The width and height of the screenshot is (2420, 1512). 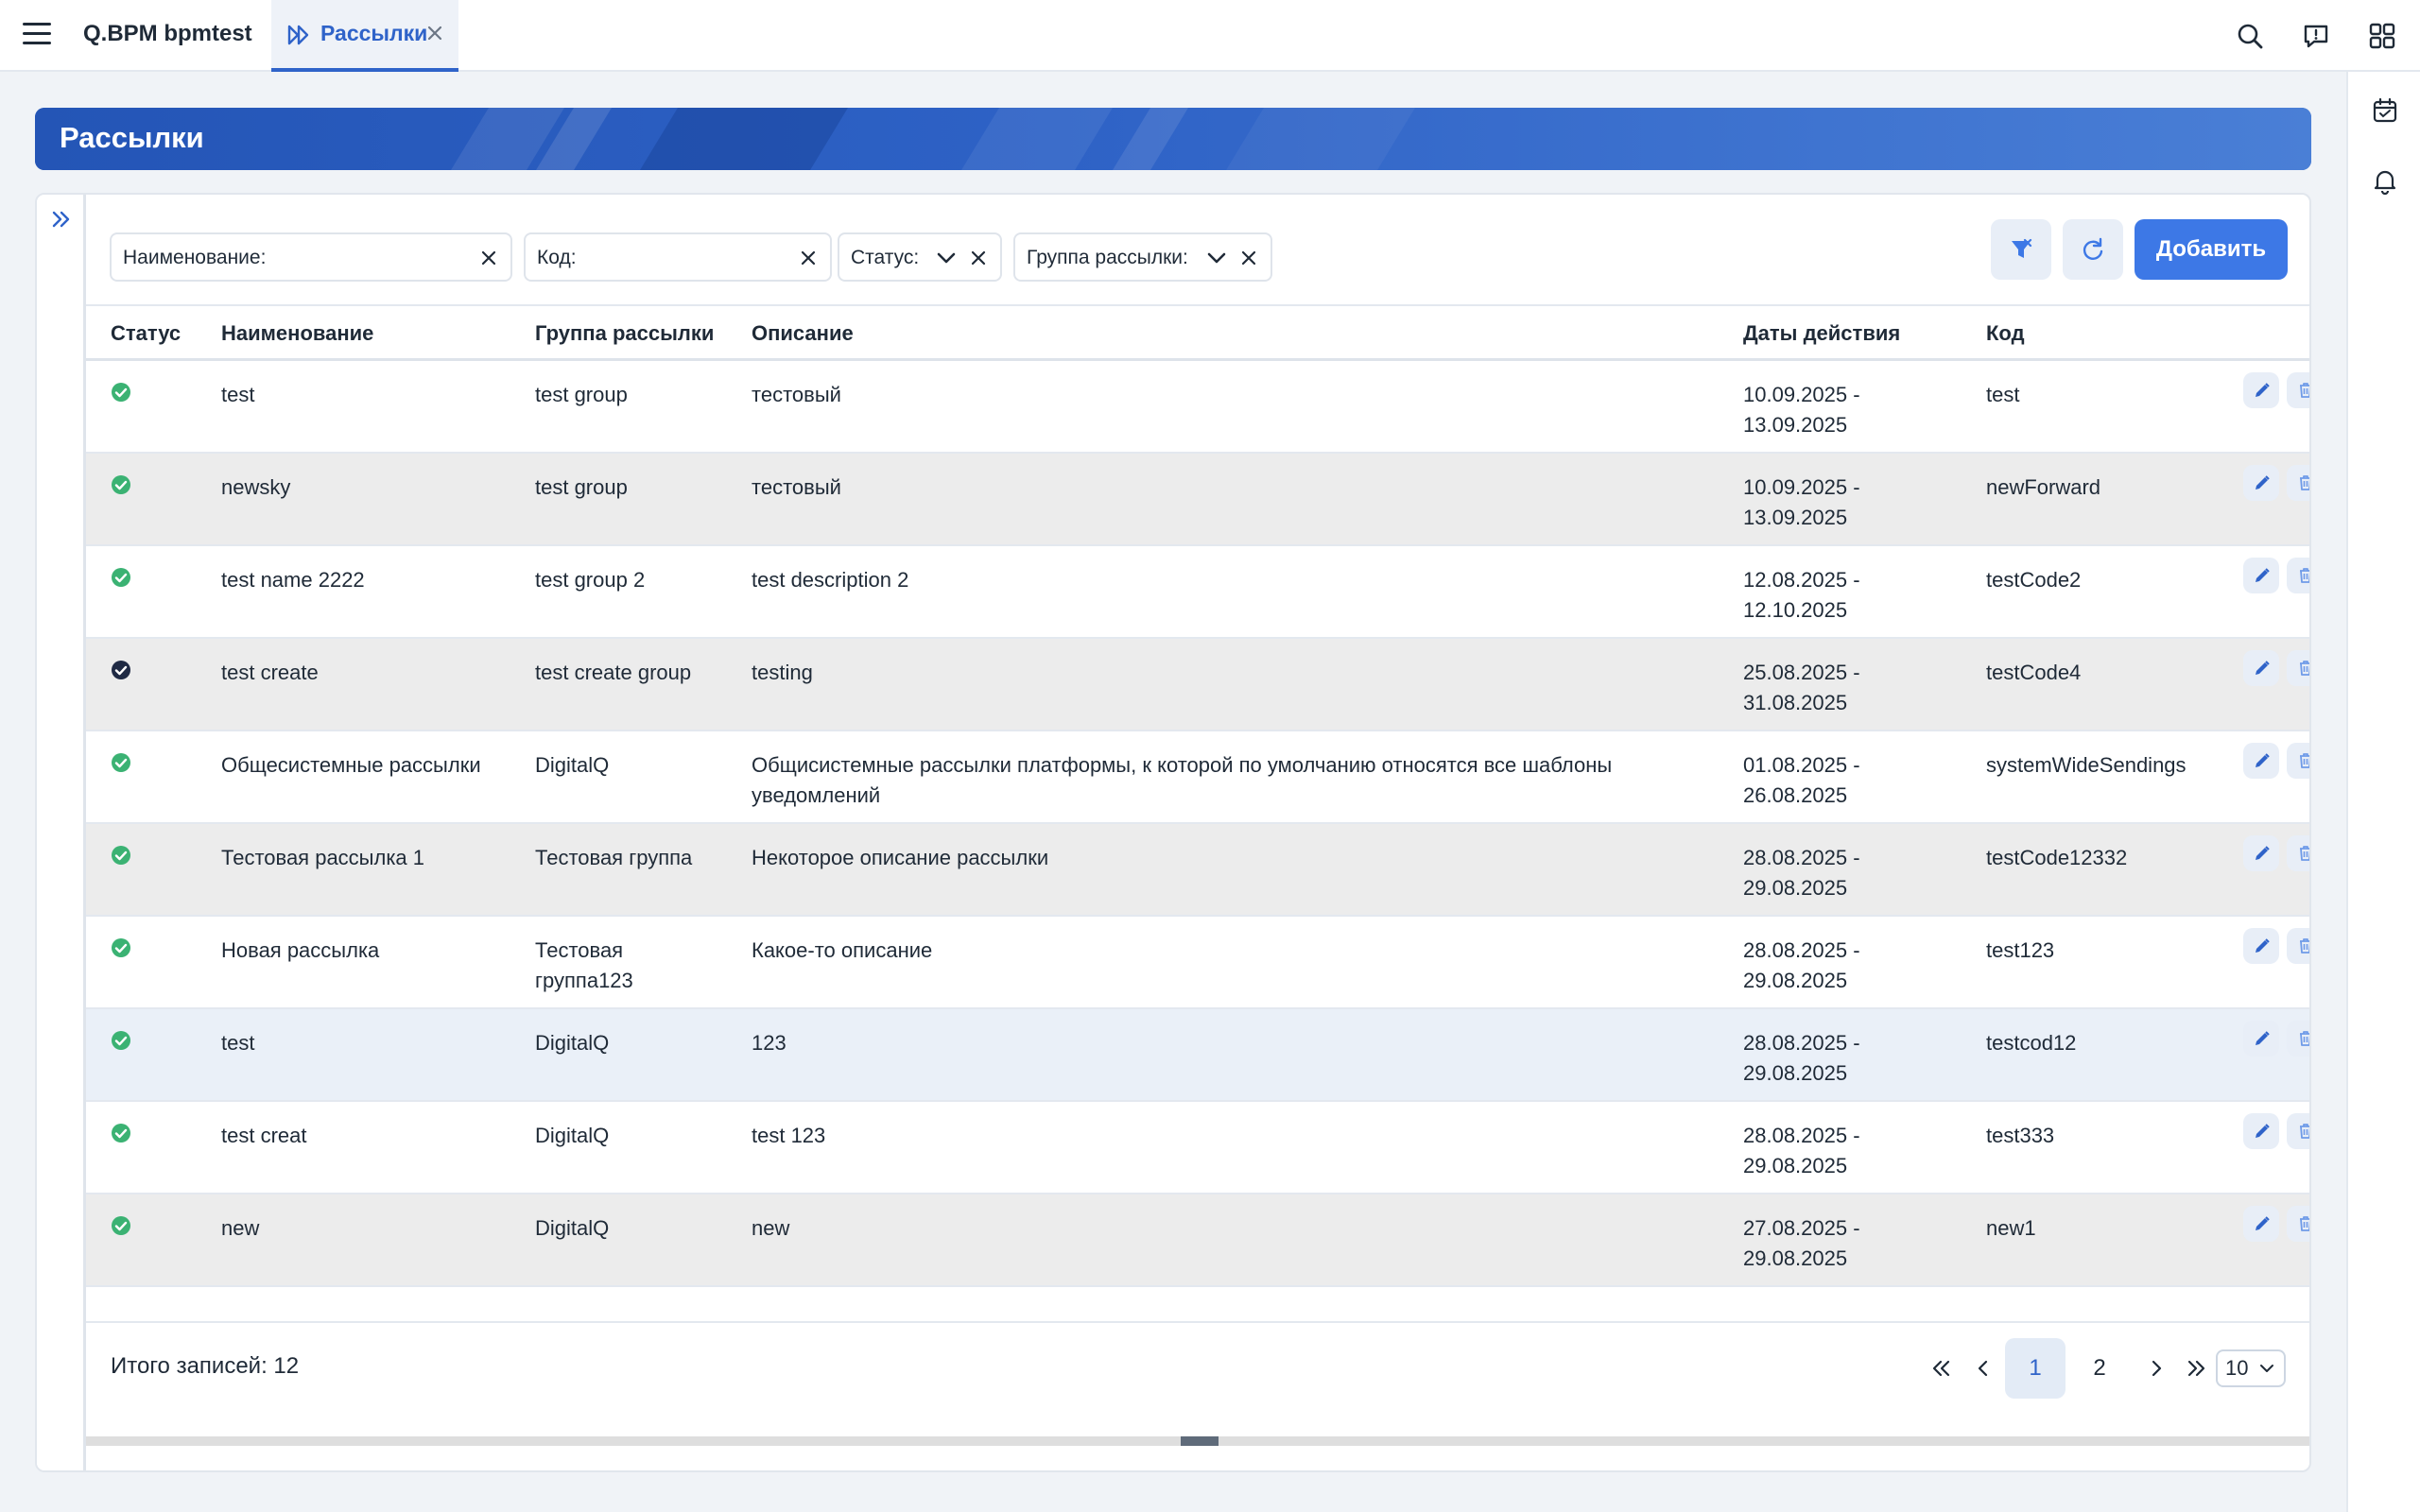 I want to click on clear-filters-button, so click(x=2021, y=249).